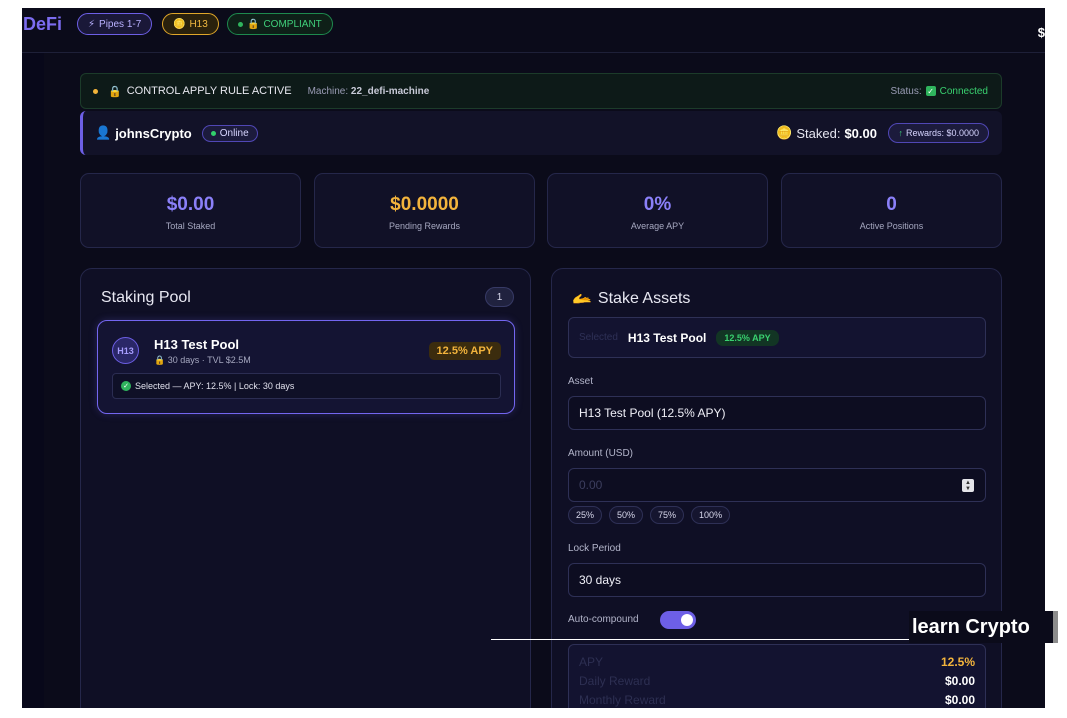 The image size is (1067, 718). I want to click on machine-value: 22_defi-machine, so click(390, 91).